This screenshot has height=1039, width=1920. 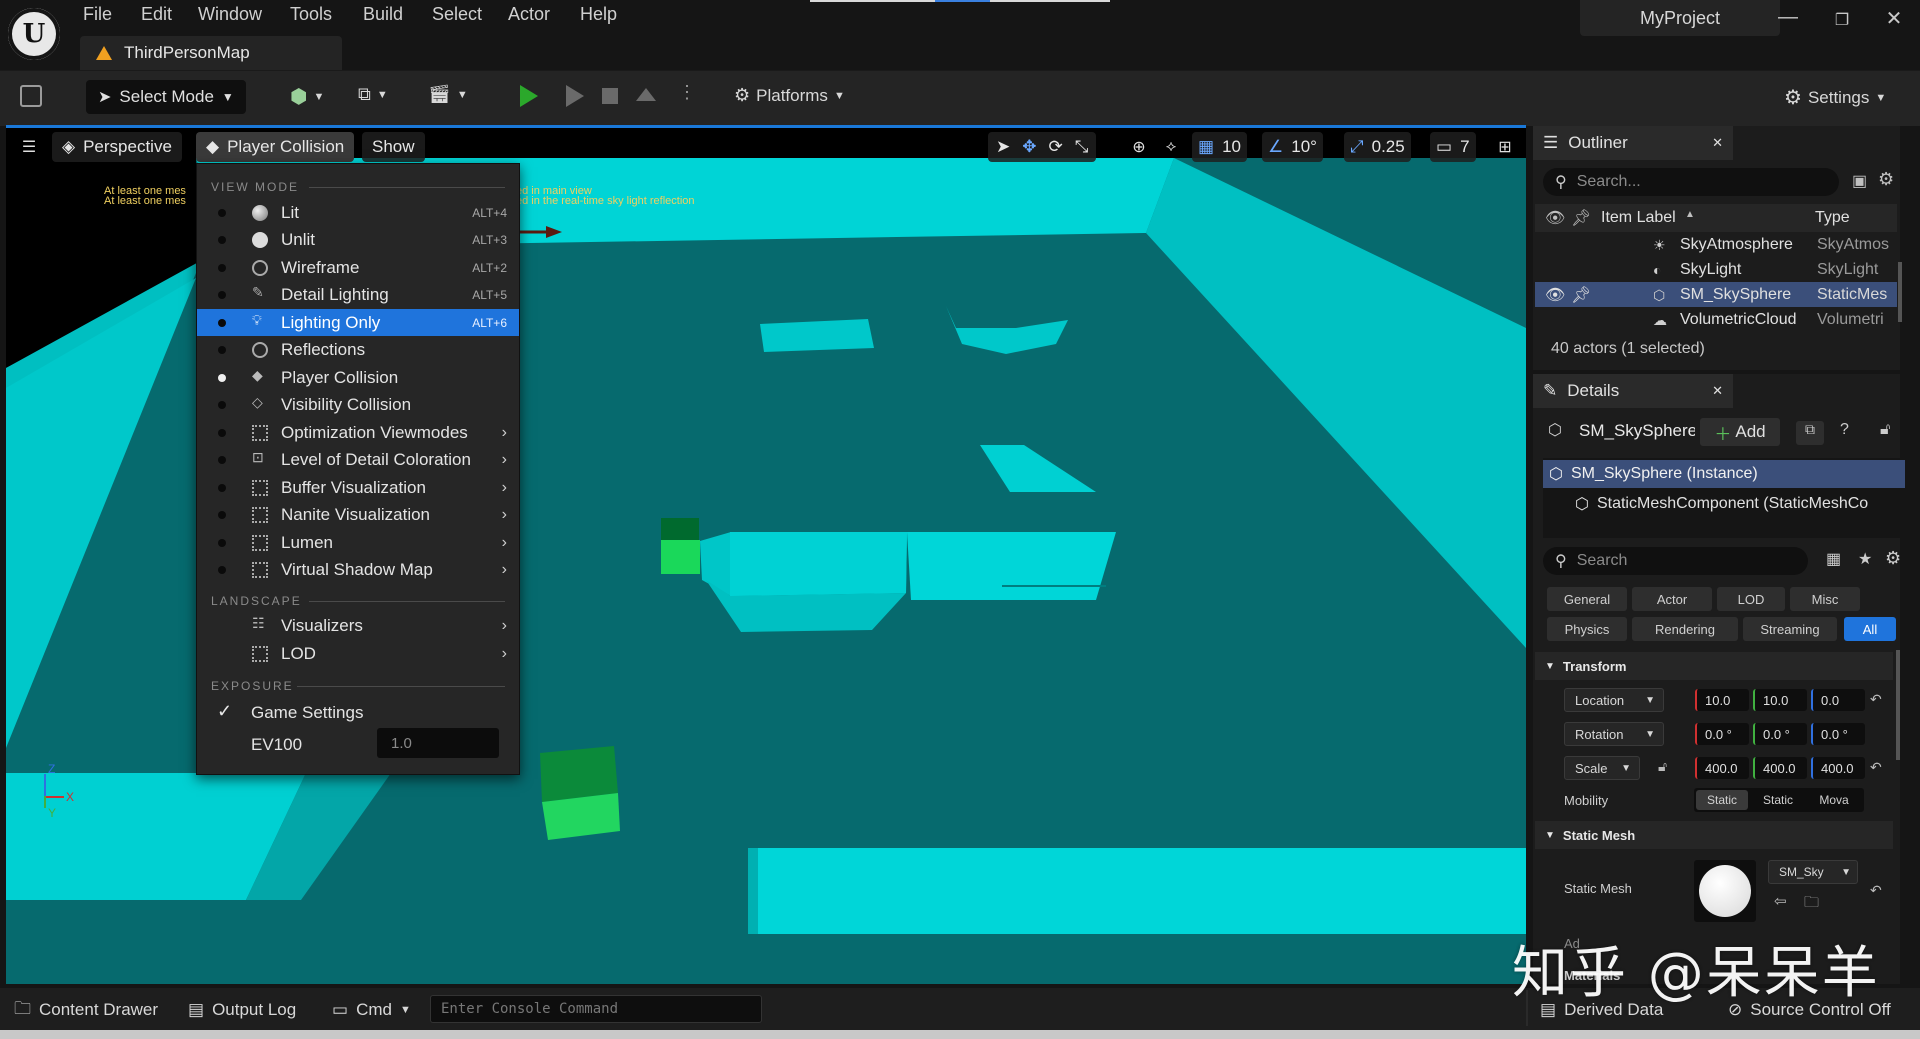 I want to click on location-dropdown: Location ▼, so click(x=1614, y=700).